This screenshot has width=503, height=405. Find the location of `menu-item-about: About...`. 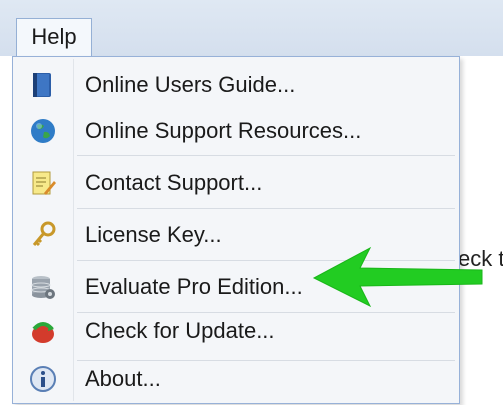

menu-item-about: About... is located at coordinates (236, 379).